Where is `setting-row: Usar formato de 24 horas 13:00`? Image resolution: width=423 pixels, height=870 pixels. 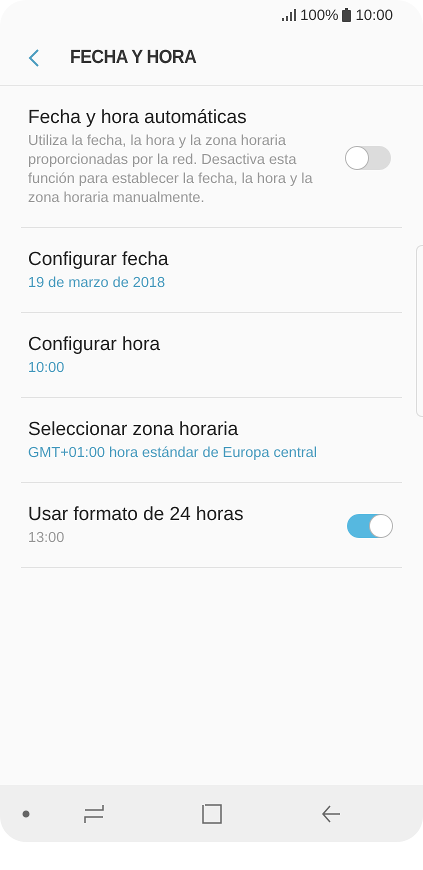
setting-row: Usar formato de 24 horas 13:00 is located at coordinates (211, 525).